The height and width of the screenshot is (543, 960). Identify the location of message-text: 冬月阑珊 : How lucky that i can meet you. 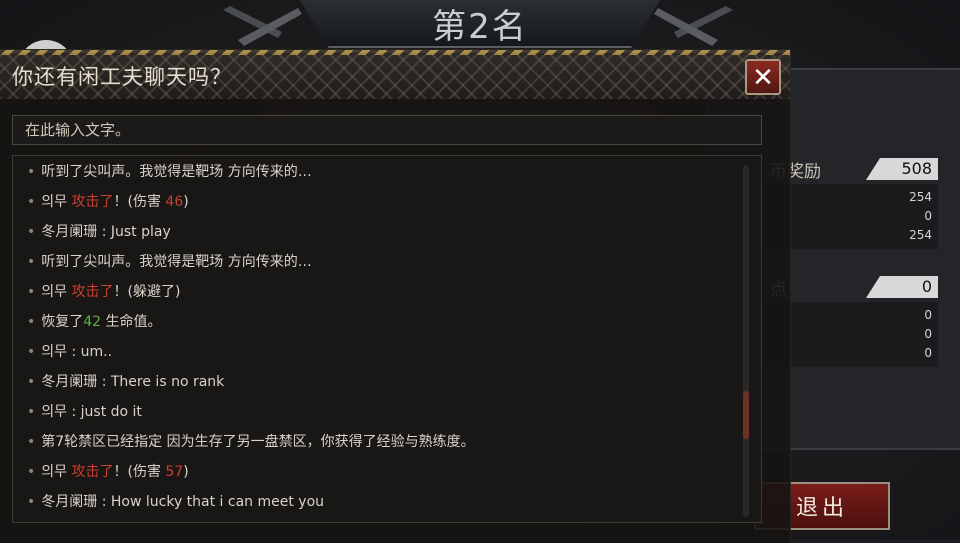
(183, 502).